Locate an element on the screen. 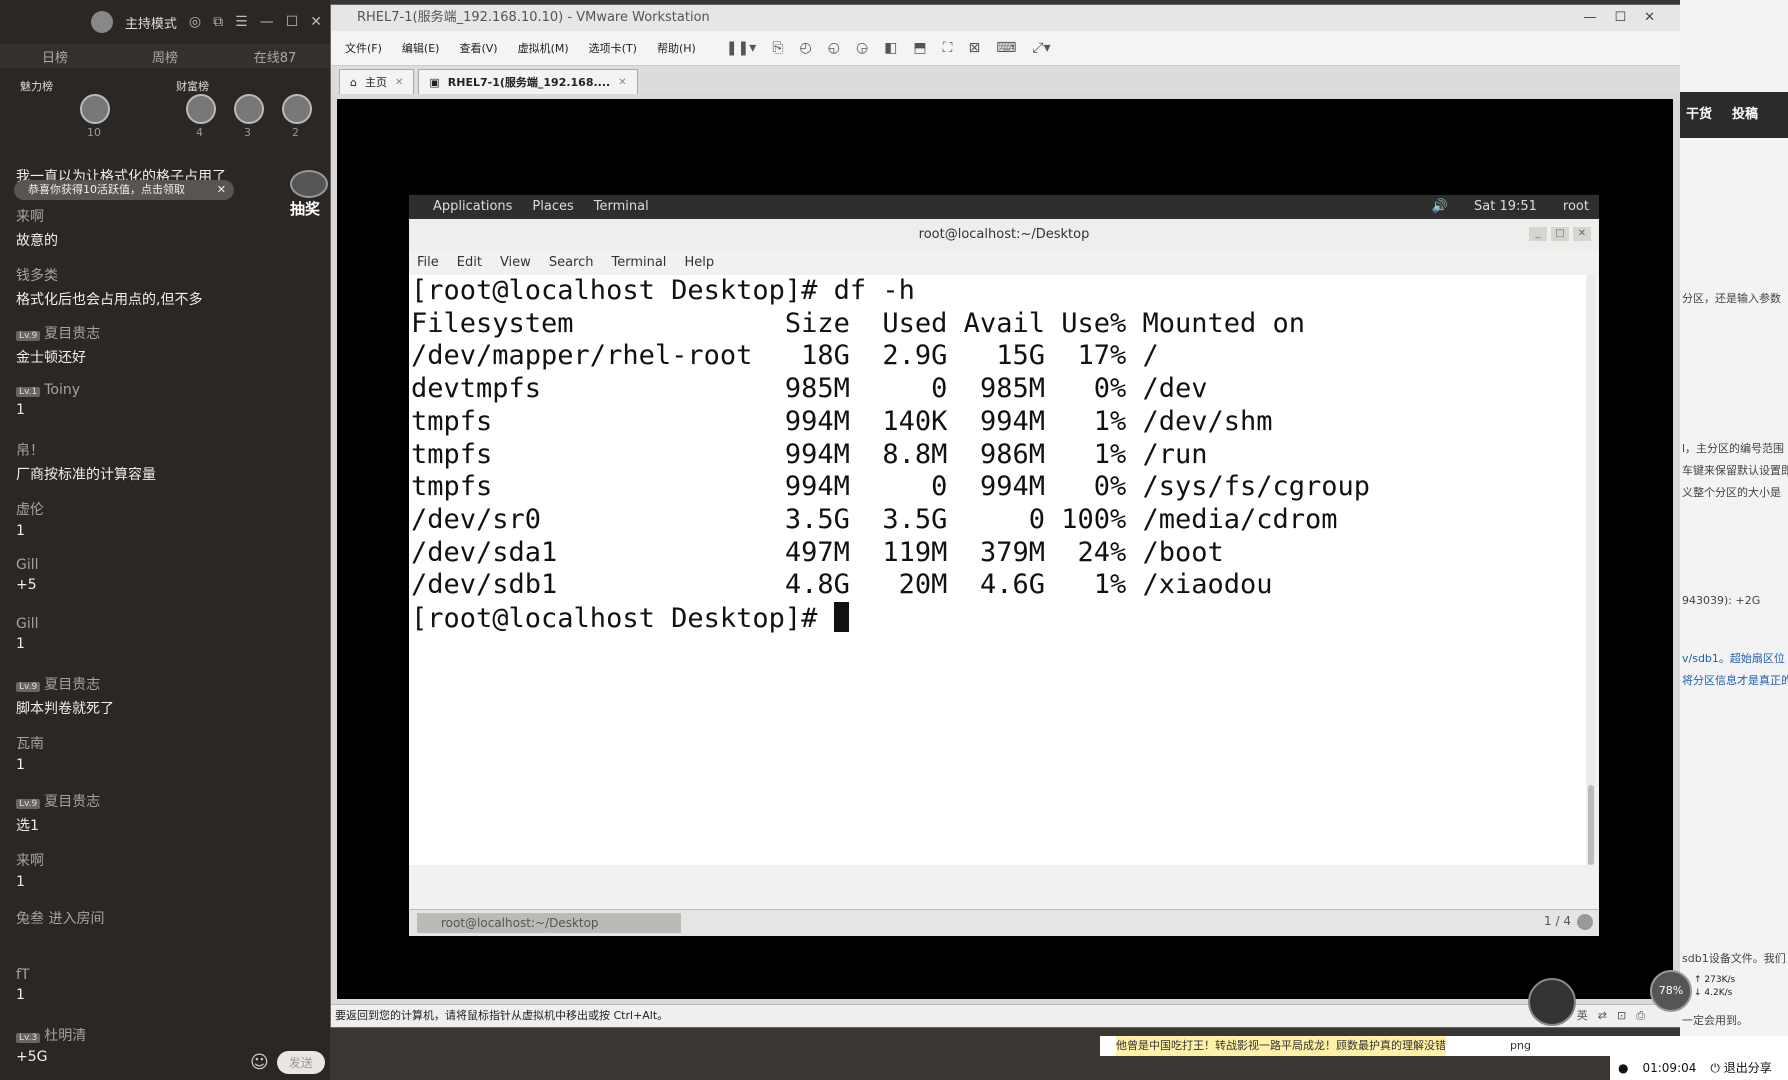 The width and height of the screenshot is (1788, 1080). reward-notice: 恭喜你获得10活跃值，点击领取 ✕ is located at coordinates (124, 190).